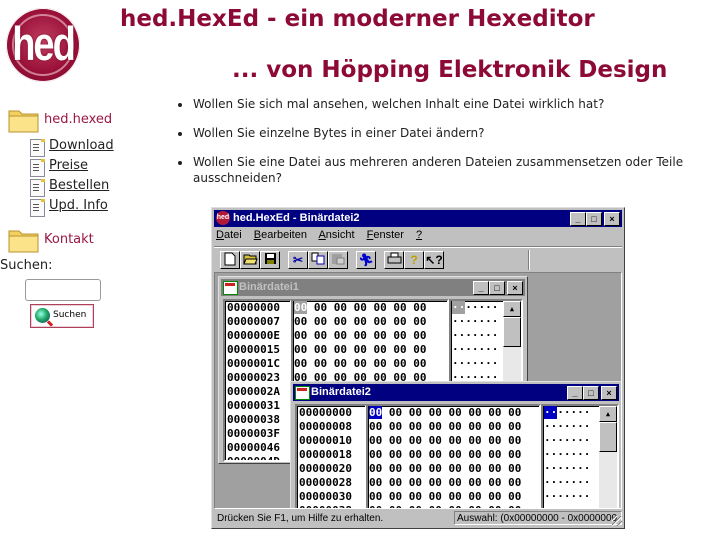 The height and width of the screenshot is (545, 727). What do you see at coordinates (229, 235) in the screenshot?
I see `menu-datei: Datei` at bounding box center [229, 235].